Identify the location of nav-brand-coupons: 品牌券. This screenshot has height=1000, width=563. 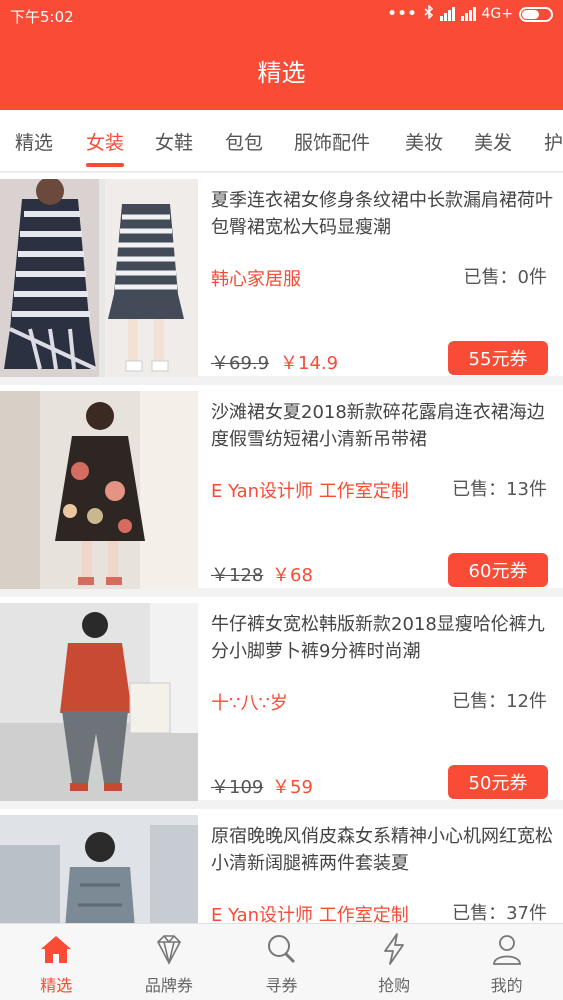
(169, 962).